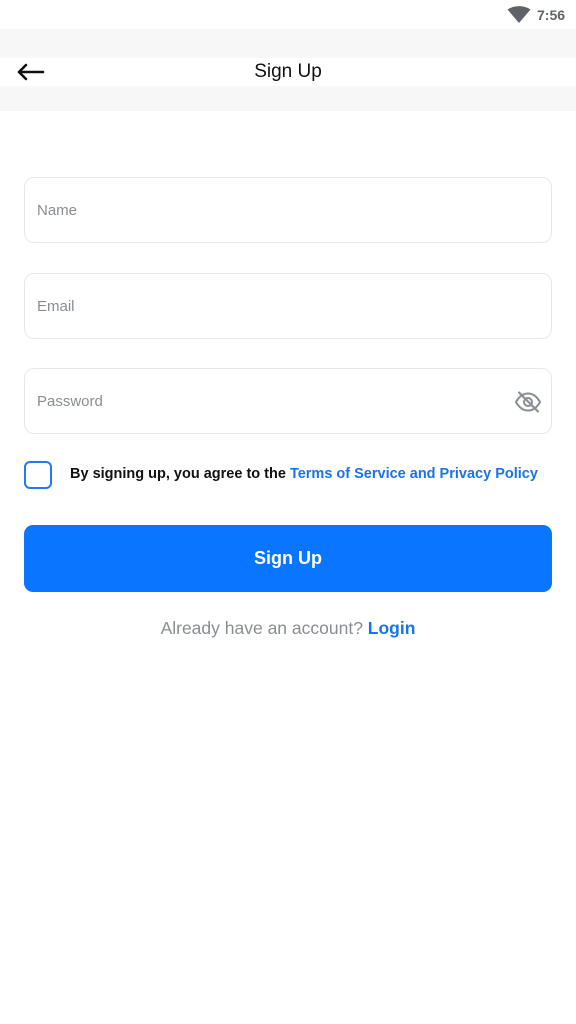 This screenshot has height=1024, width=576. What do you see at coordinates (264, 628) in the screenshot?
I see `login-prompt: Already have an account?` at bounding box center [264, 628].